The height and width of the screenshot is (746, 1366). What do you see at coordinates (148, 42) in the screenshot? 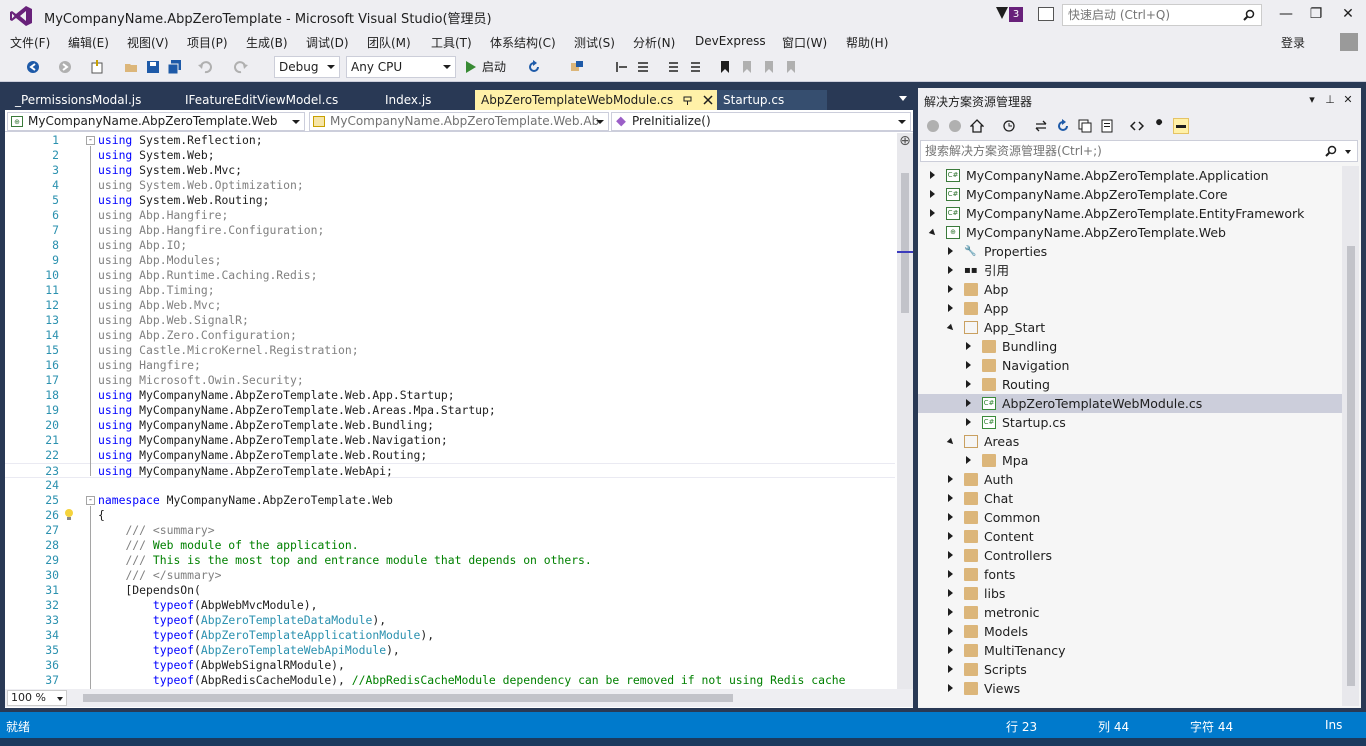
I see `menu-view: 视图(V)` at bounding box center [148, 42].